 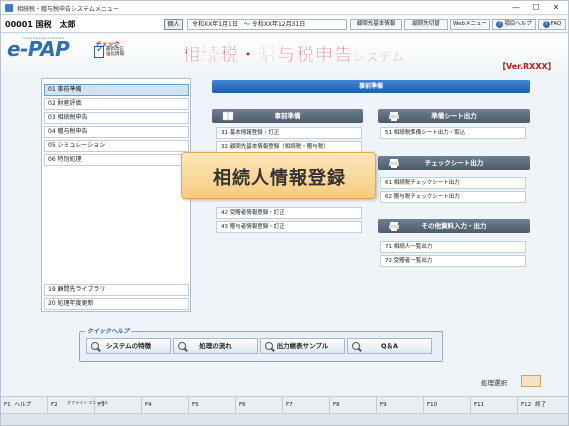 What do you see at coordinates (116, 160) in the screenshot?
I see `menu-item-special: 06 特別処理` at bounding box center [116, 160].